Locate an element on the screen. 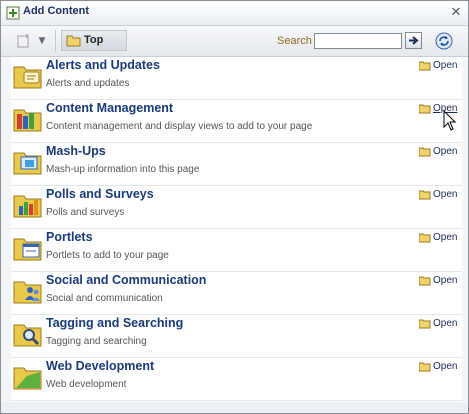 The image size is (469, 414). arrow-right-icon is located at coordinates (414, 40).